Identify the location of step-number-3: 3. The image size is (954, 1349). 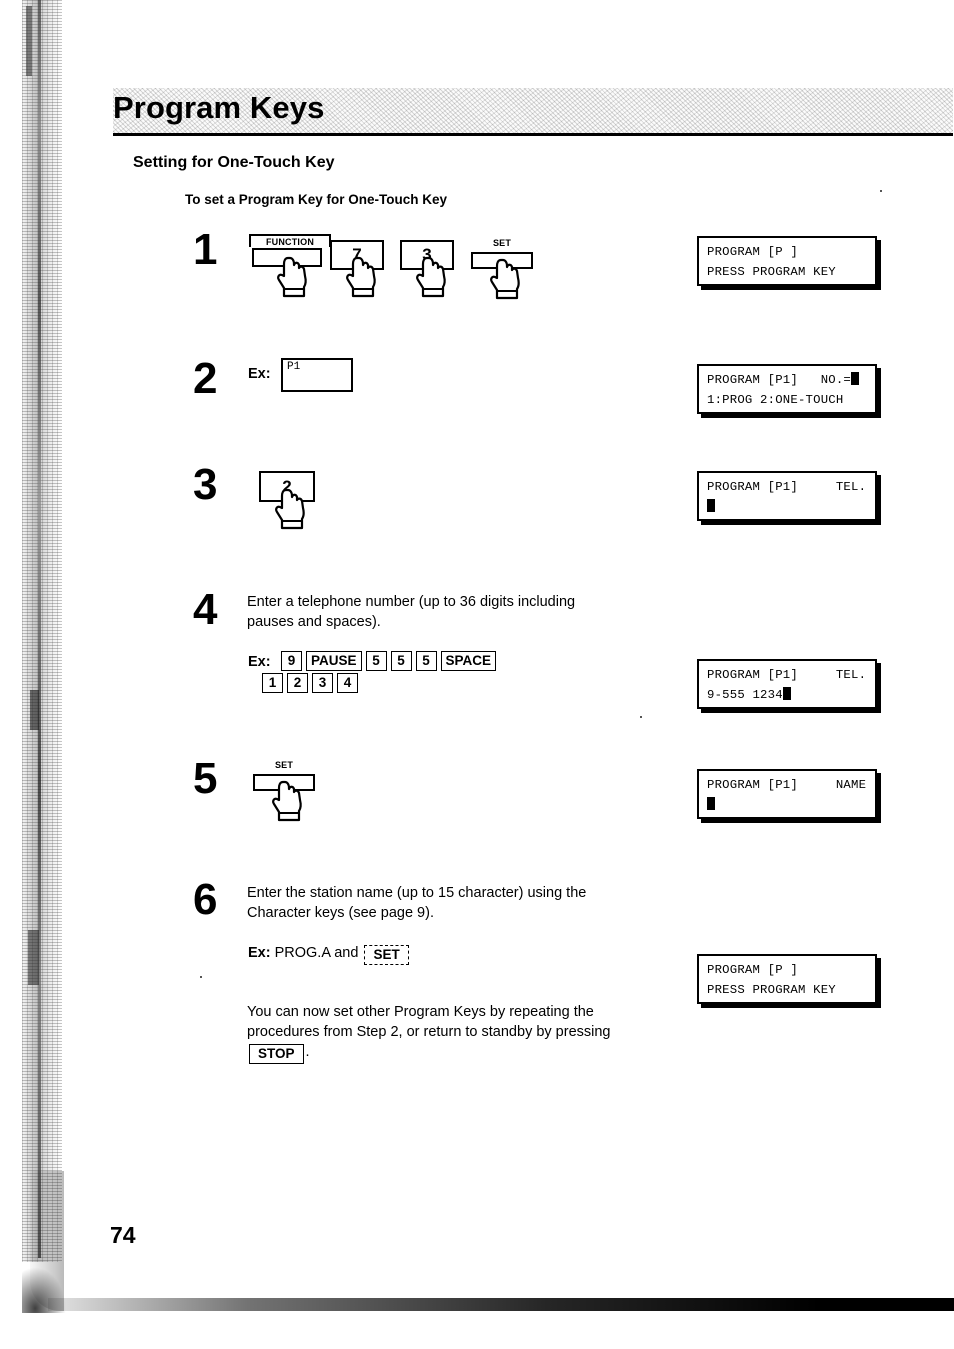
(205, 484).